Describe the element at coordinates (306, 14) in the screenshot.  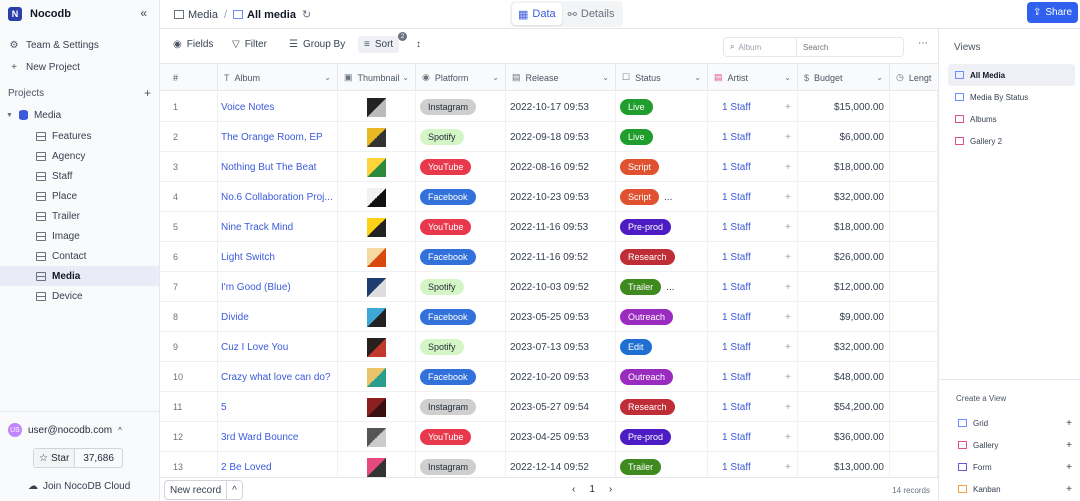
I see `reload-icon: ↻` at that location.